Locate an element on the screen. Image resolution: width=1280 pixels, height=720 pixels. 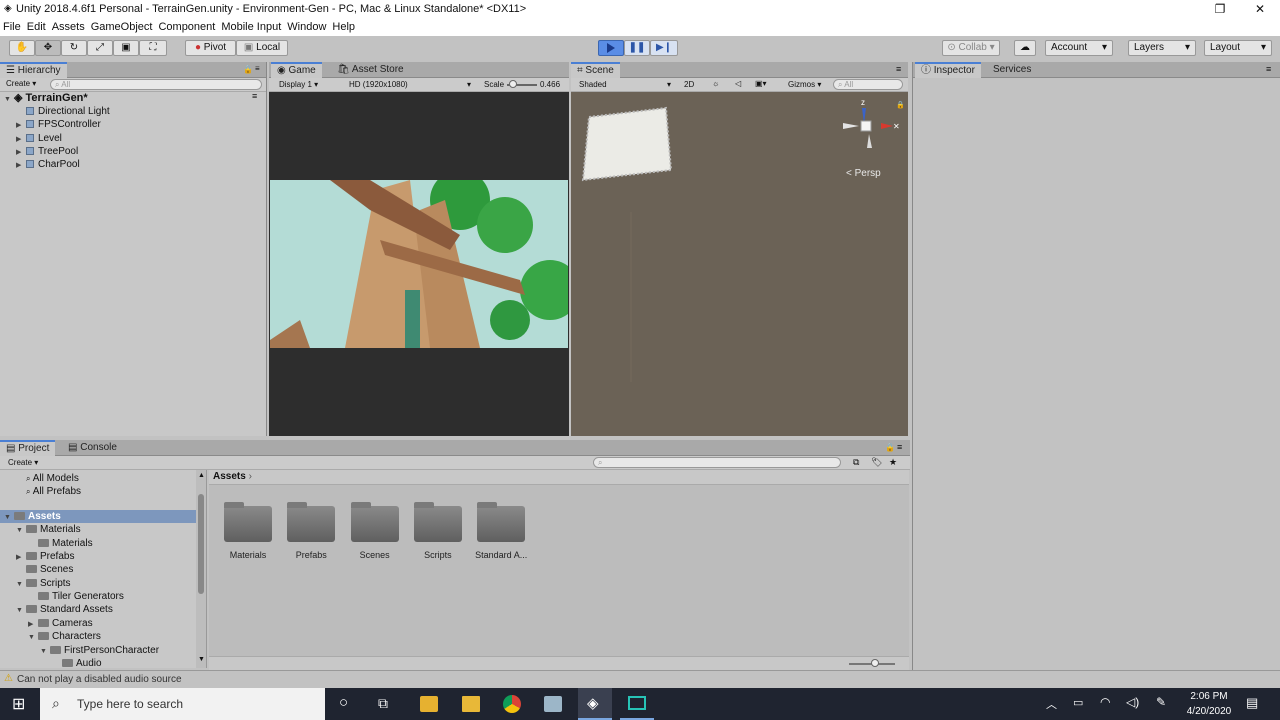
task-view-icon: ⧉ is located at coordinates (383, 703).